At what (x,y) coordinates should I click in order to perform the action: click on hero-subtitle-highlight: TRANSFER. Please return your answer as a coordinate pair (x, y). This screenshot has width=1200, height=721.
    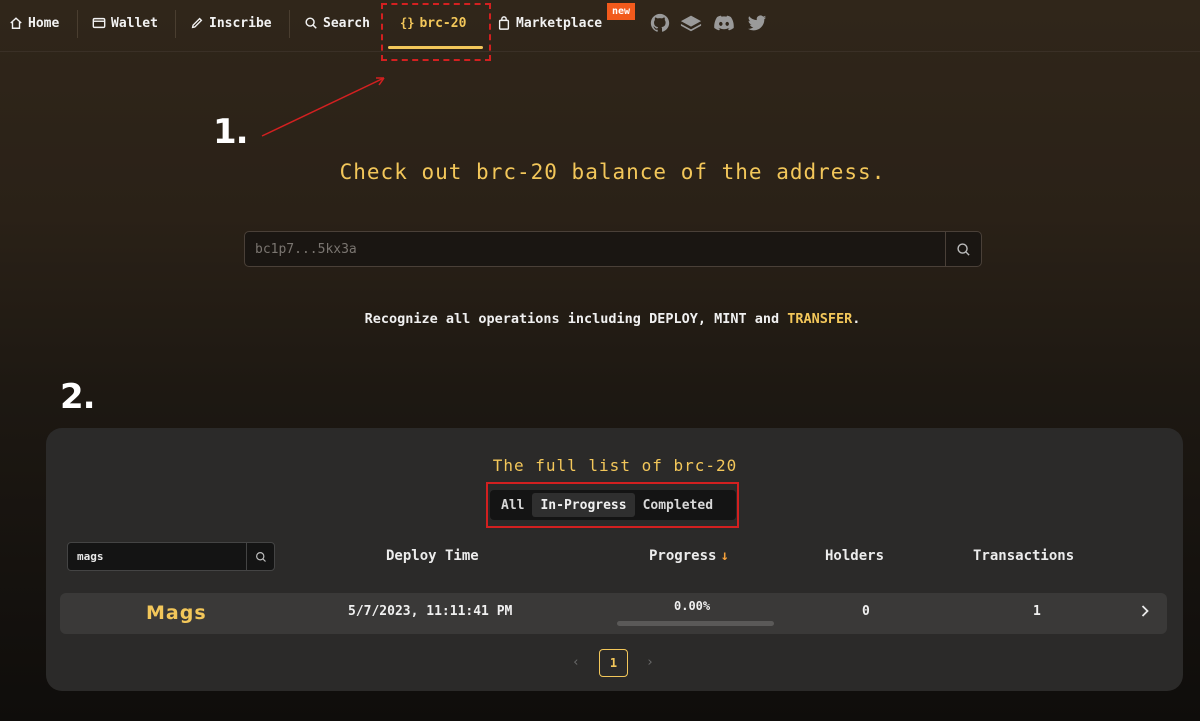
    Looking at the image, I should click on (820, 319).